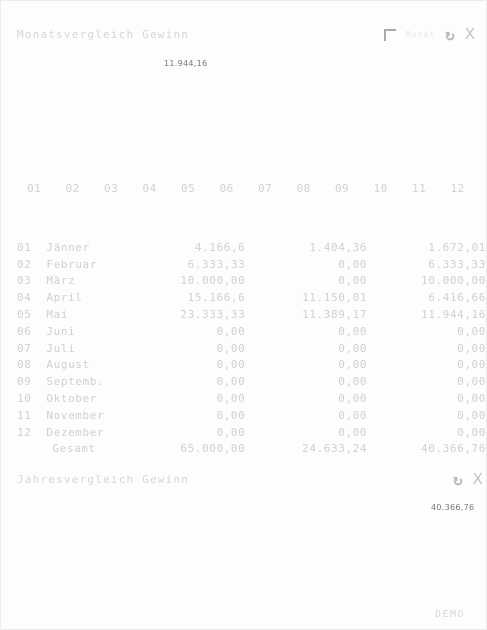  Describe the element at coordinates (186, 63) in the screenshot. I see `monthly-highlight-value: 11.944,16` at that location.